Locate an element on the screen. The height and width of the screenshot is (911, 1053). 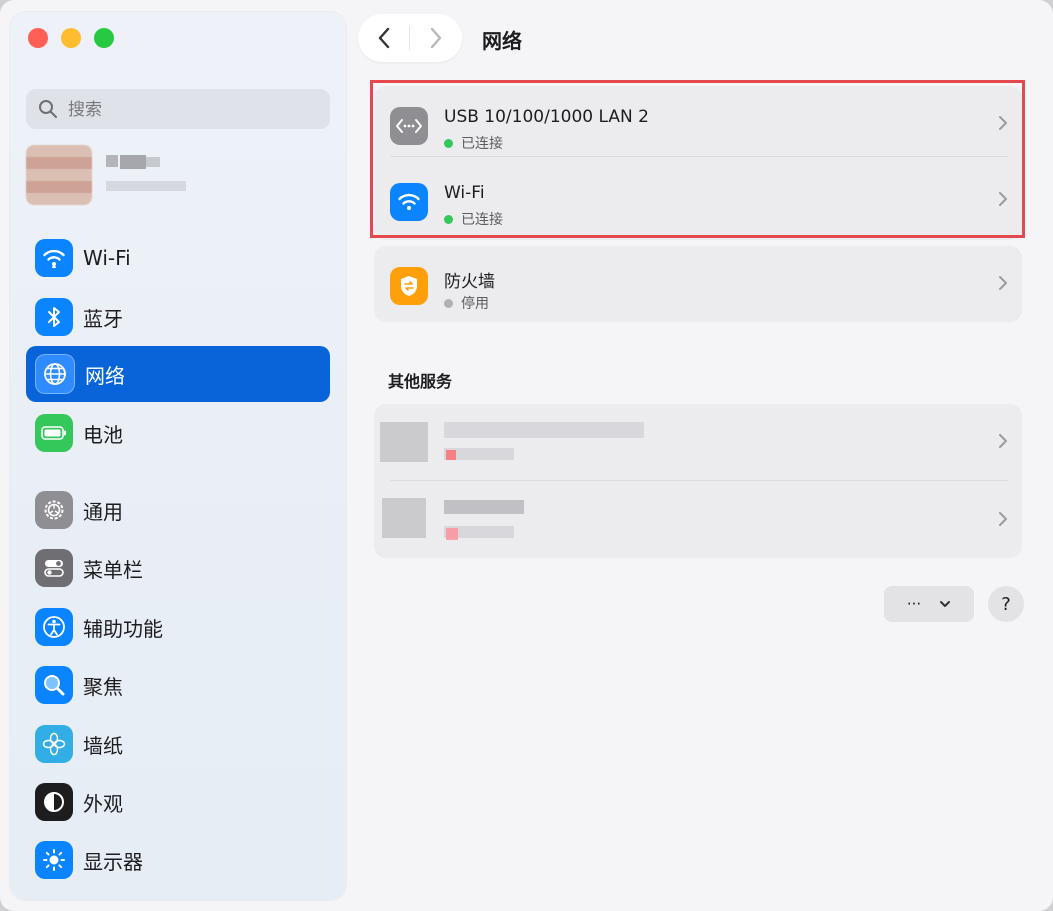
sidebar-item-general: 通用 is located at coordinates (178, 510).